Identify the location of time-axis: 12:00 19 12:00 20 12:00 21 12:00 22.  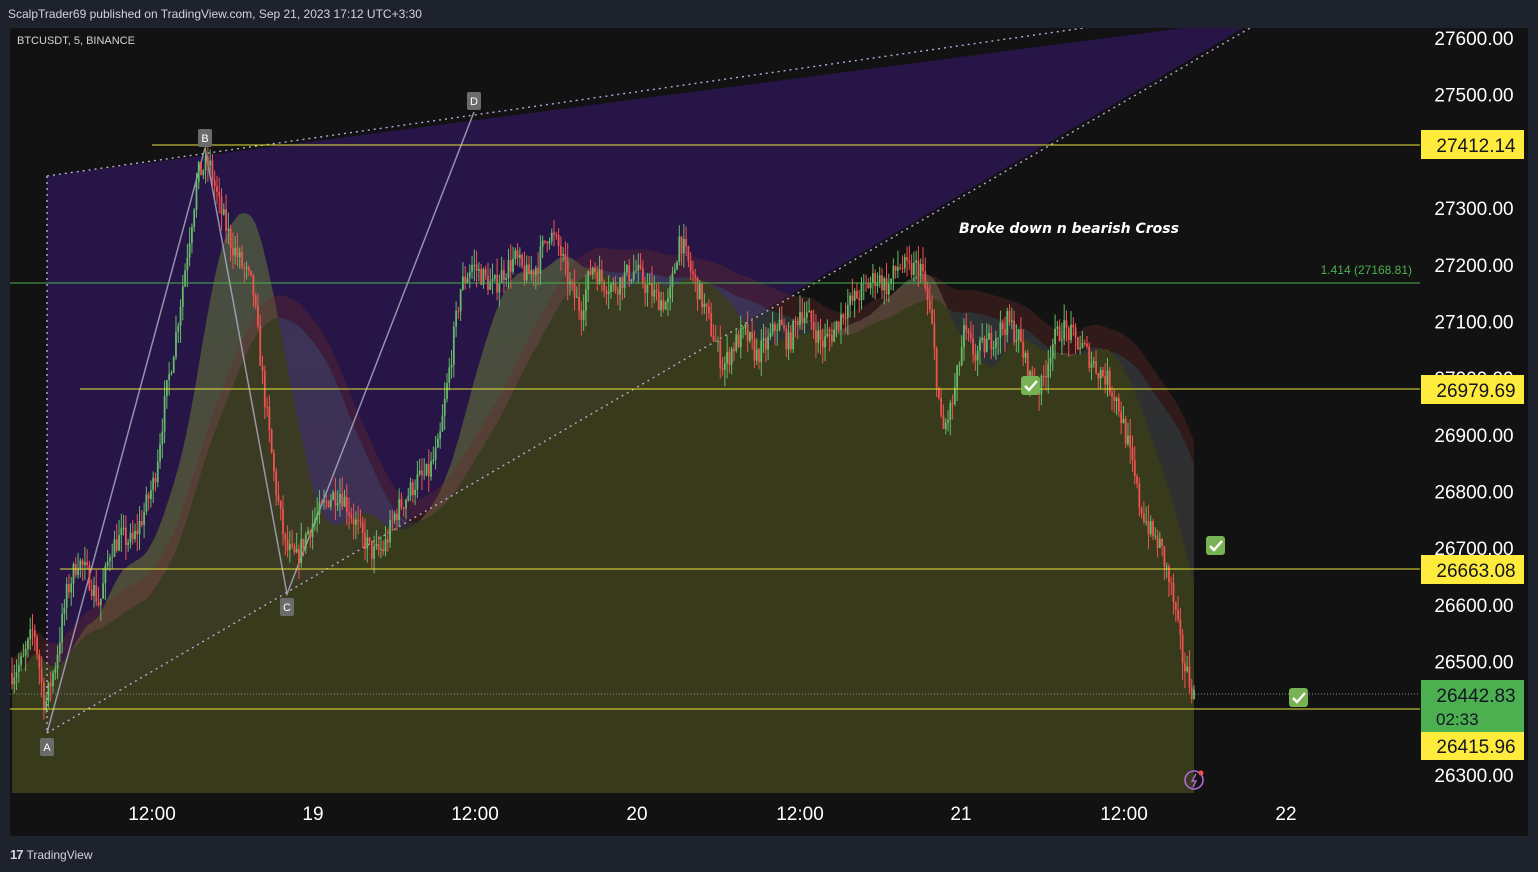
(712, 814).